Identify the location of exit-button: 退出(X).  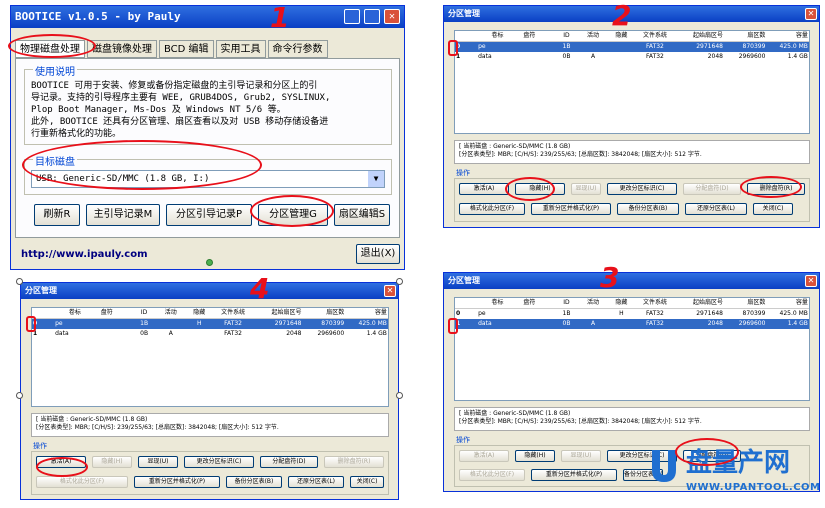
(378, 254).